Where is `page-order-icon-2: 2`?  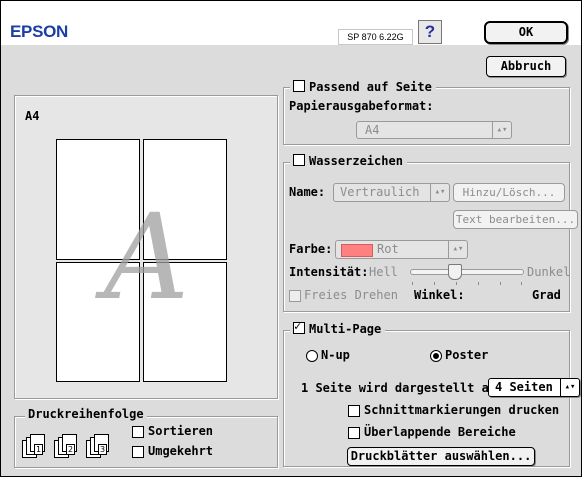 page-order-icon-2: 2 is located at coordinates (67, 446).